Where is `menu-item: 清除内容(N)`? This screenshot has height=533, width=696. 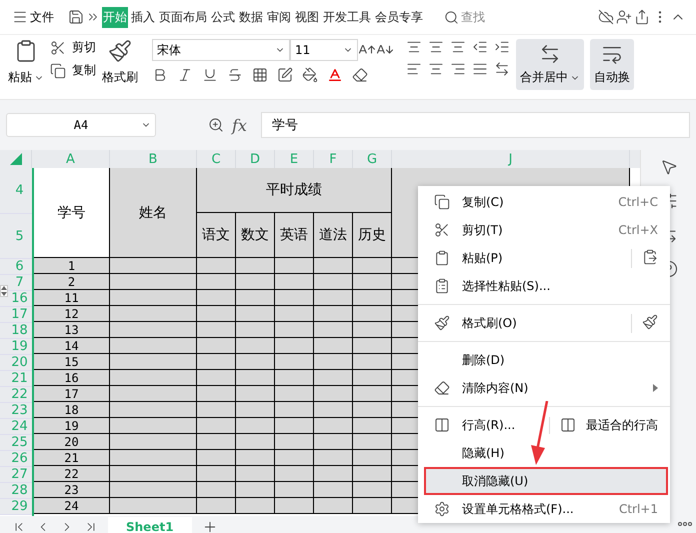
menu-item: 清除内容(N) is located at coordinates (546, 388).